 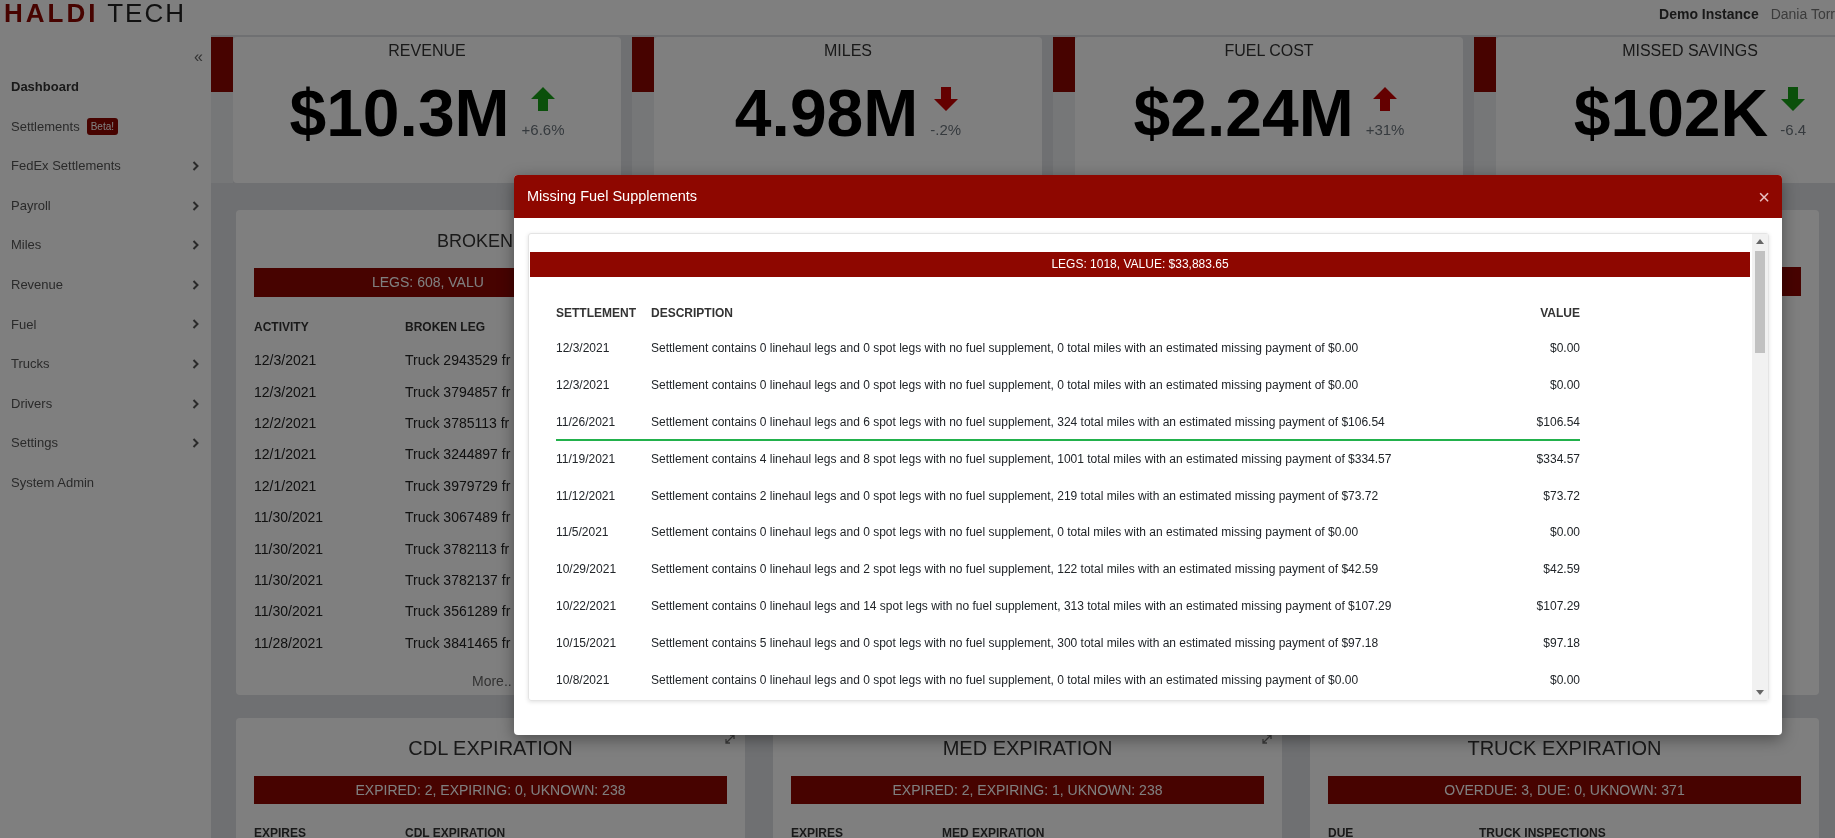 I want to click on card-title: BROKEN, so click(x=475, y=241).